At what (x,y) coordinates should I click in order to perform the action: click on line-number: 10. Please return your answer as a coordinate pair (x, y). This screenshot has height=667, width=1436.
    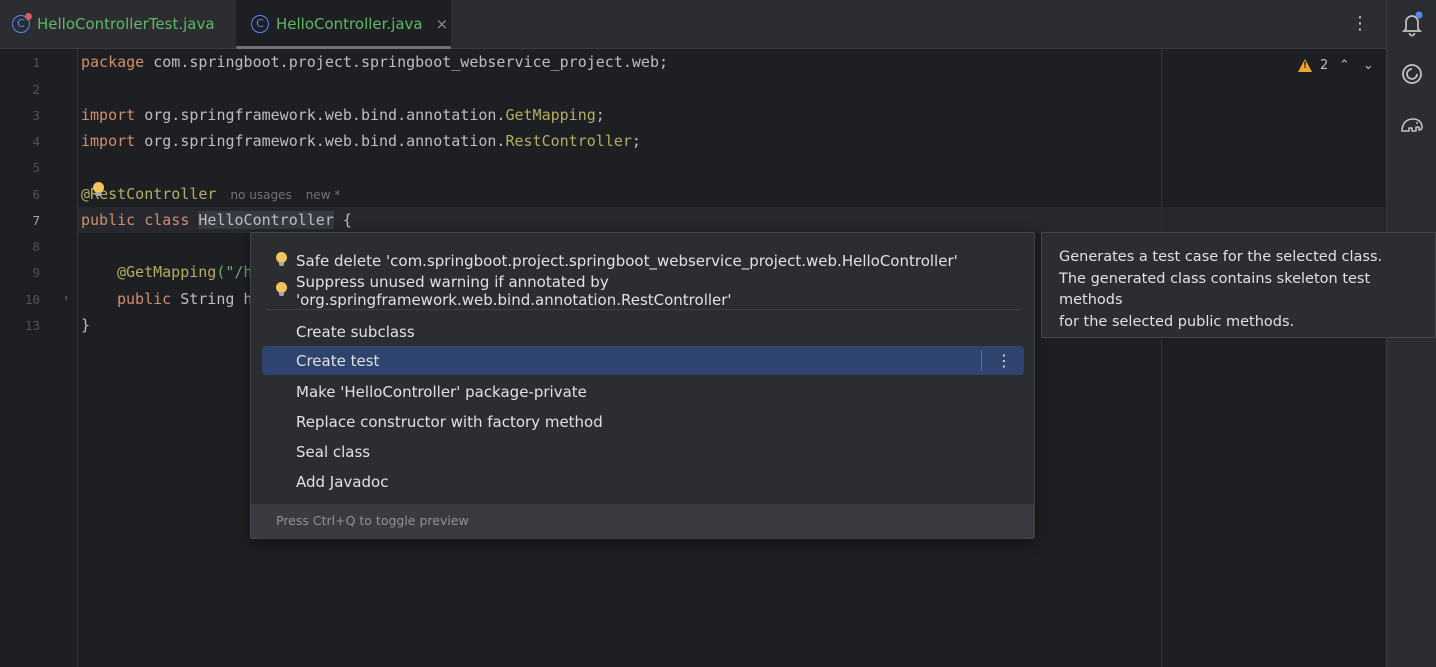
    Looking at the image, I should click on (32, 299).